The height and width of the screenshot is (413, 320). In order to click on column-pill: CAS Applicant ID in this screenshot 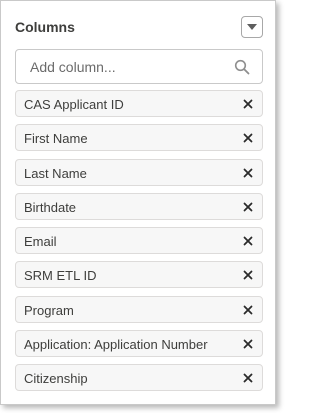, I will do `click(139, 103)`.